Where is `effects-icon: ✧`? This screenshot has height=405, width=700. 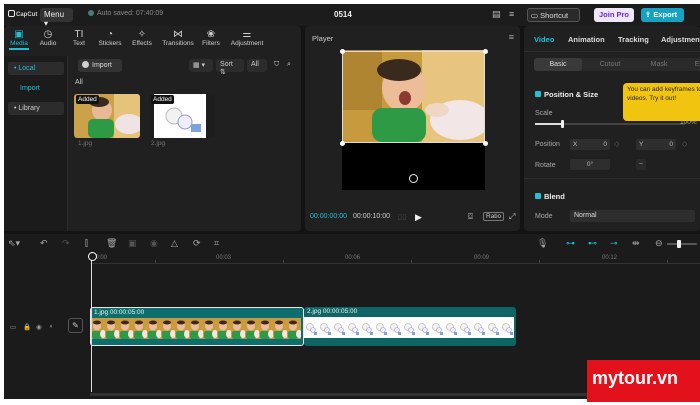
effects-icon: ✧ is located at coordinates (142, 34).